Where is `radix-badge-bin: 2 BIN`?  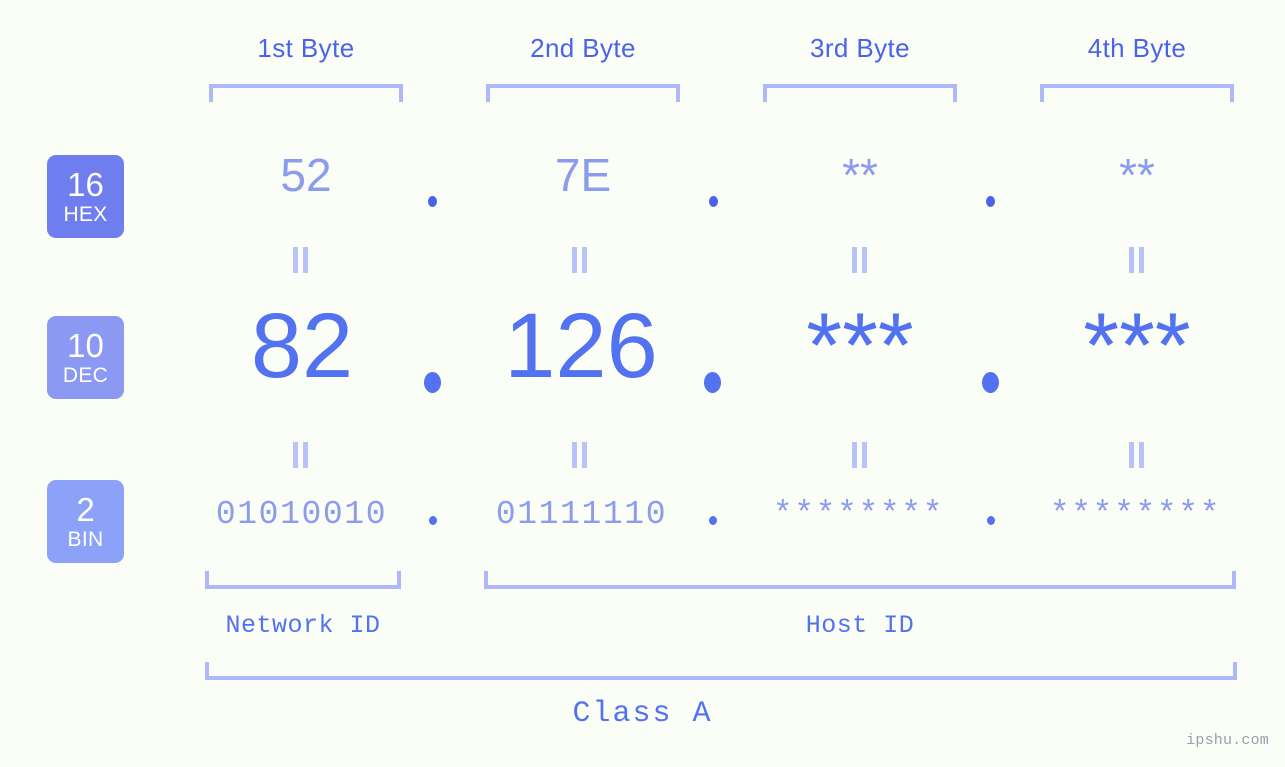
radix-badge-bin: 2 BIN is located at coordinates (85, 521).